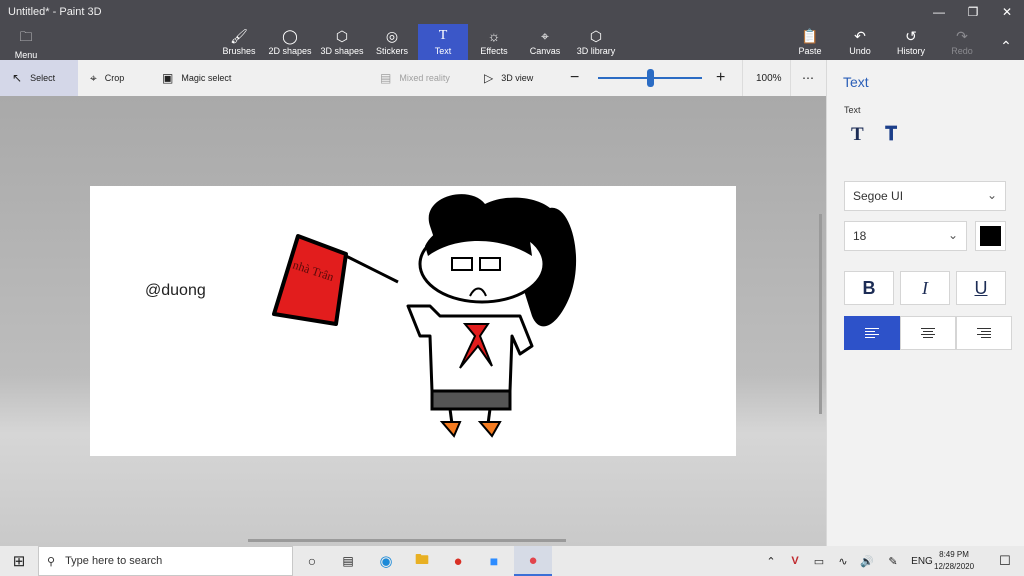  Describe the element at coordinates (348, 561) in the screenshot. I see `task-view-icon: ▤` at that location.